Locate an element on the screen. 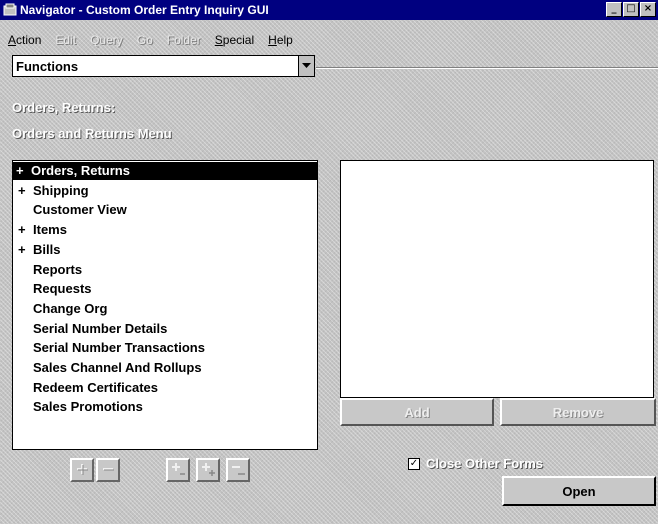 This screenshot has width=658, height=524. list-item-label: Reports is located at coordinates (58, 269).